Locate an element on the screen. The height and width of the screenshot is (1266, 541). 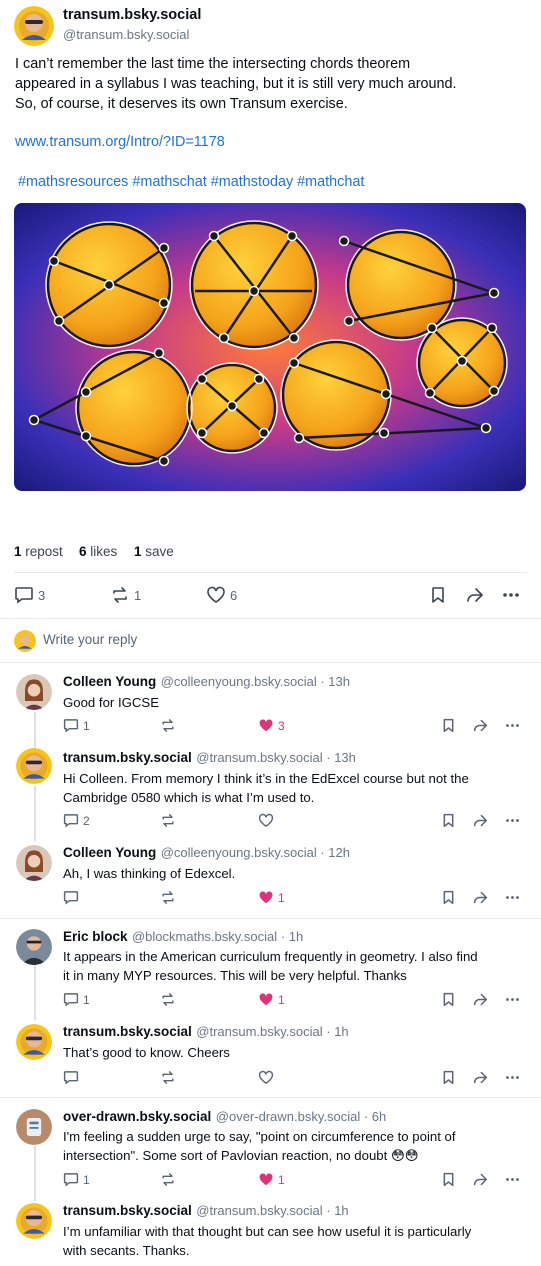
repost-button: 1 is located at coordinates (125, 595).